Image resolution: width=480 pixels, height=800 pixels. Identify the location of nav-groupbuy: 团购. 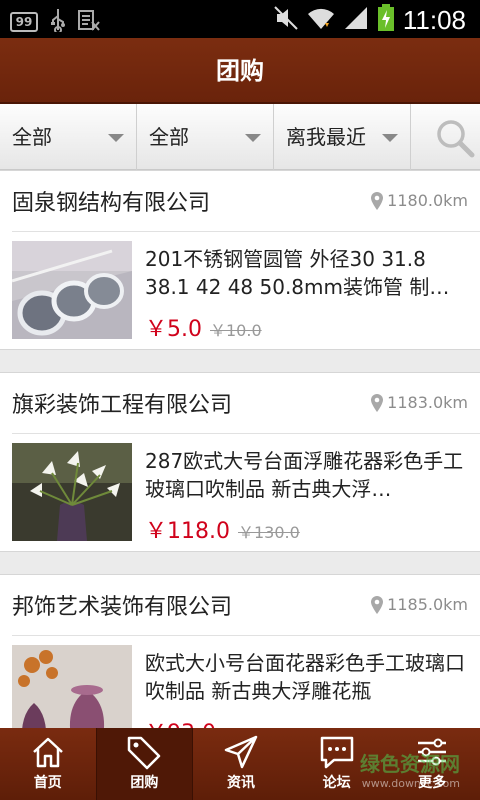
(144, 764).